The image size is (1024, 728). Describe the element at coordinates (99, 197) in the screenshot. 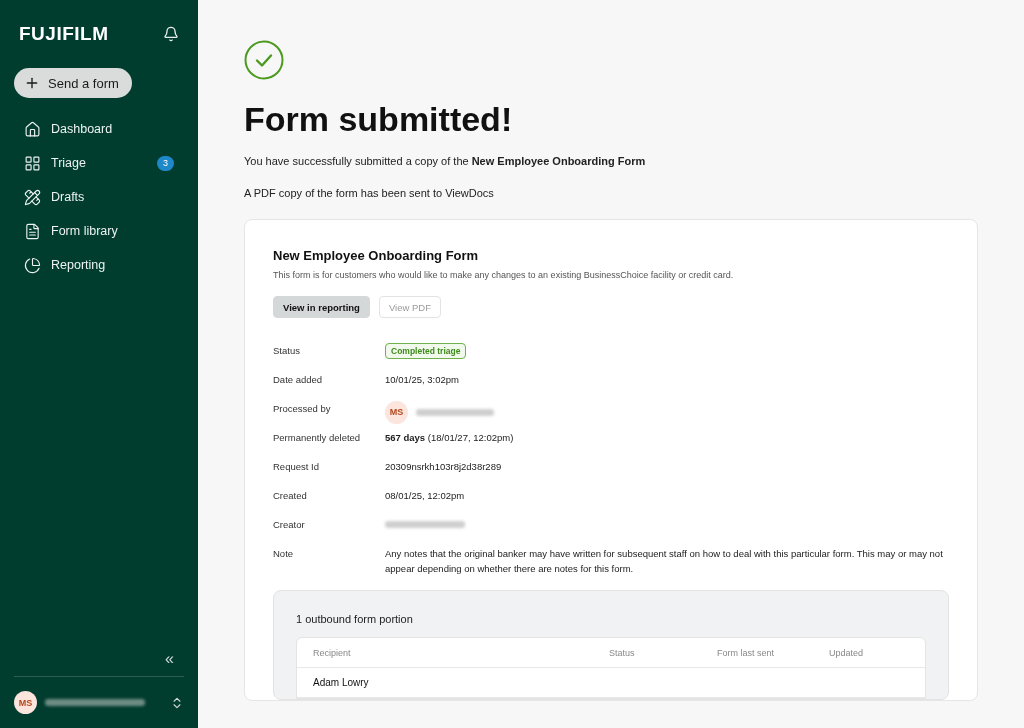

I see `nav-item: Drafts` at that location.